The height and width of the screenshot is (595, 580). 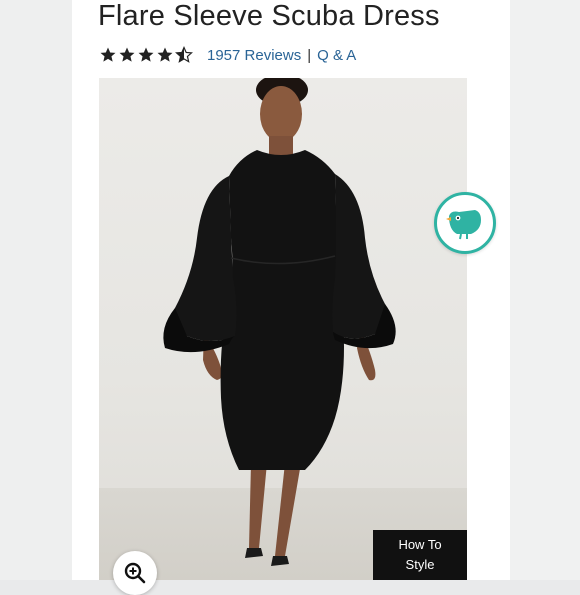 I want to click on zoom-button, so click(x=135, y=573).